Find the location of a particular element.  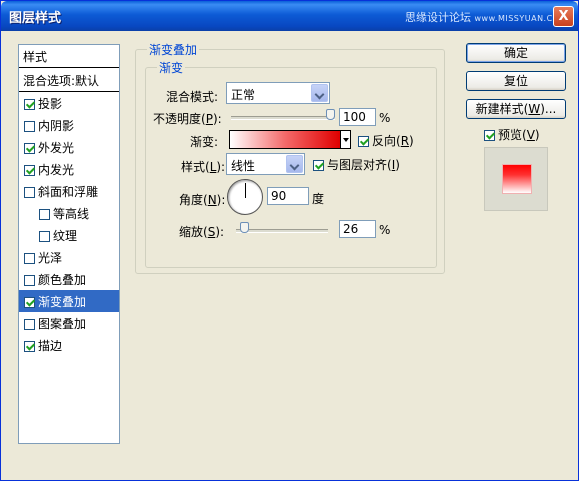

scale-percent: % is located at coordinates (385, 230).